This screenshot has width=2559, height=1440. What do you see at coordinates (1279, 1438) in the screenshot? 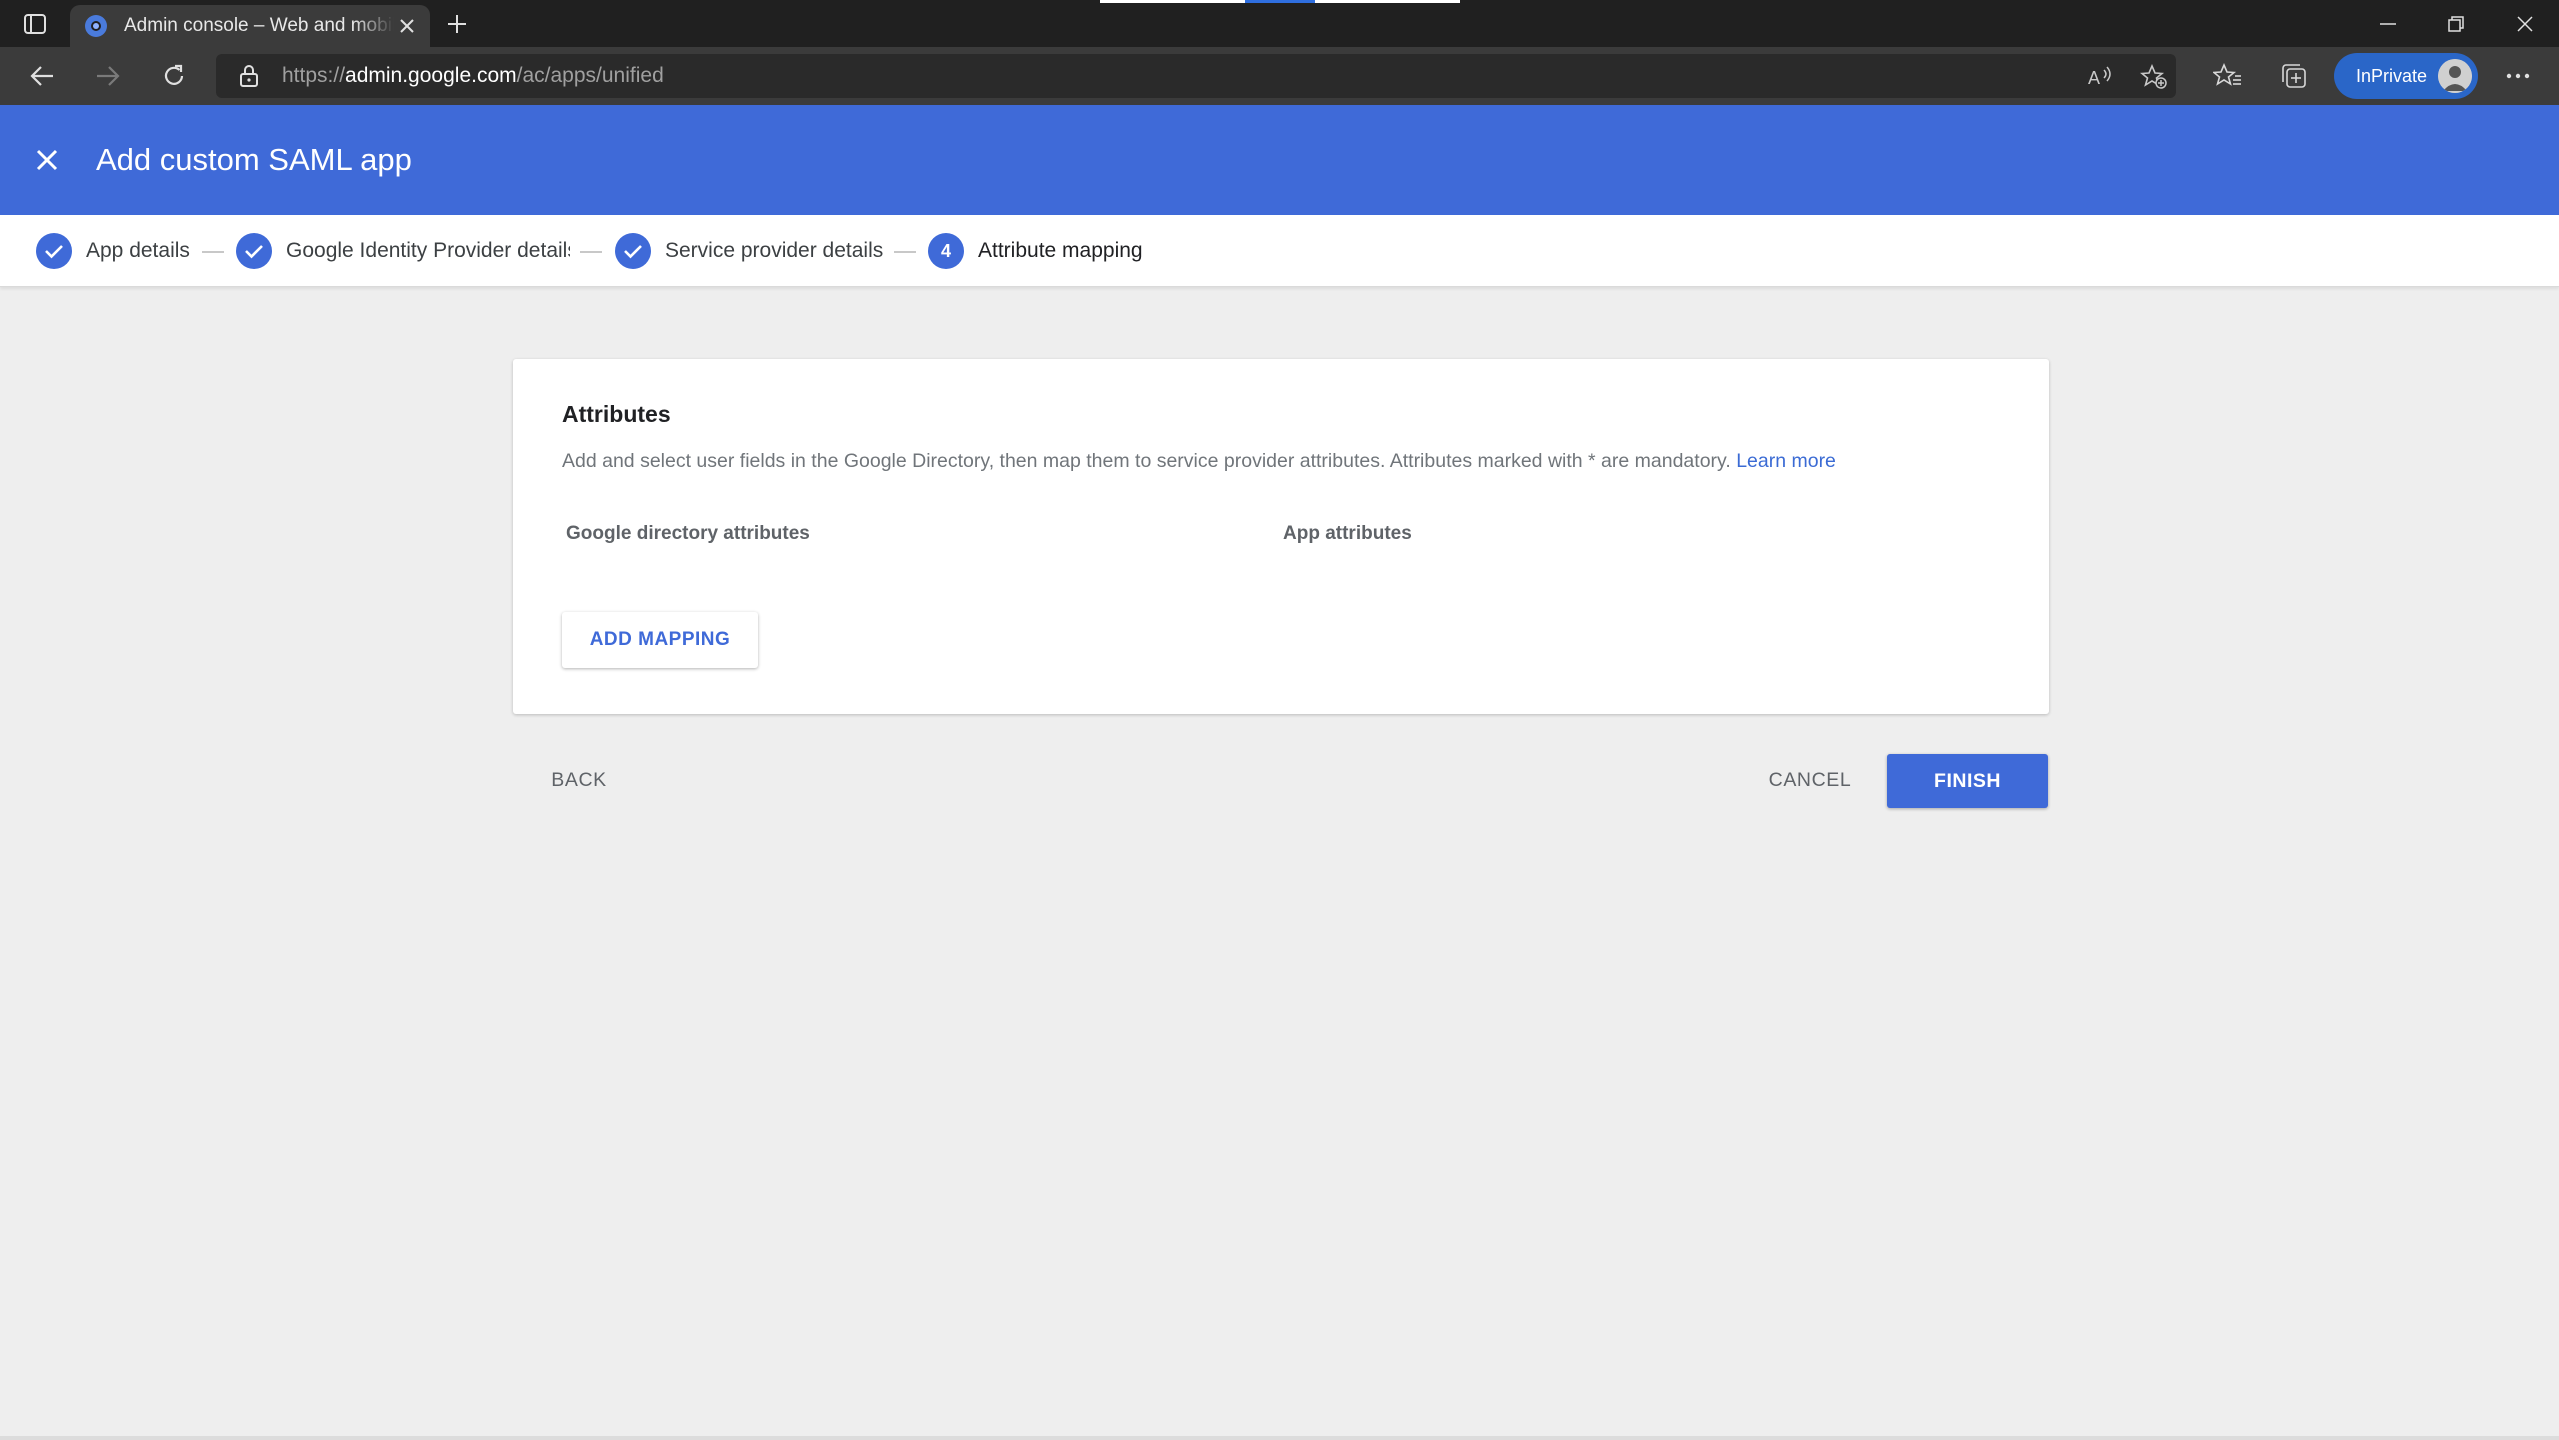
I see `bottom-border` at bounding box center [1279, 1438].